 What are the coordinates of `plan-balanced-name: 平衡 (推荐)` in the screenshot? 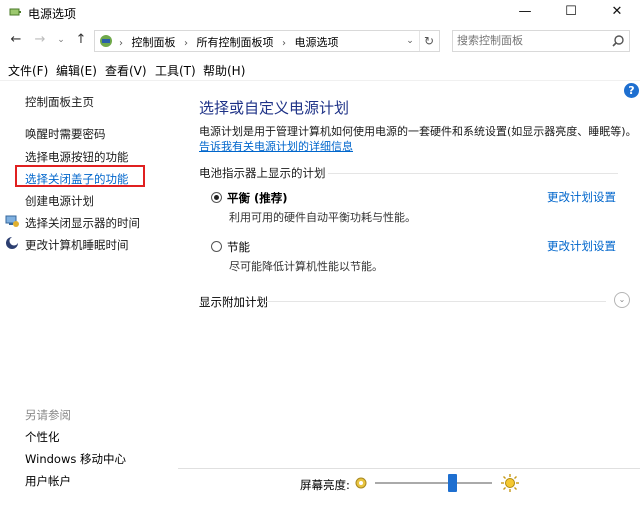 It's located at (257, 198).